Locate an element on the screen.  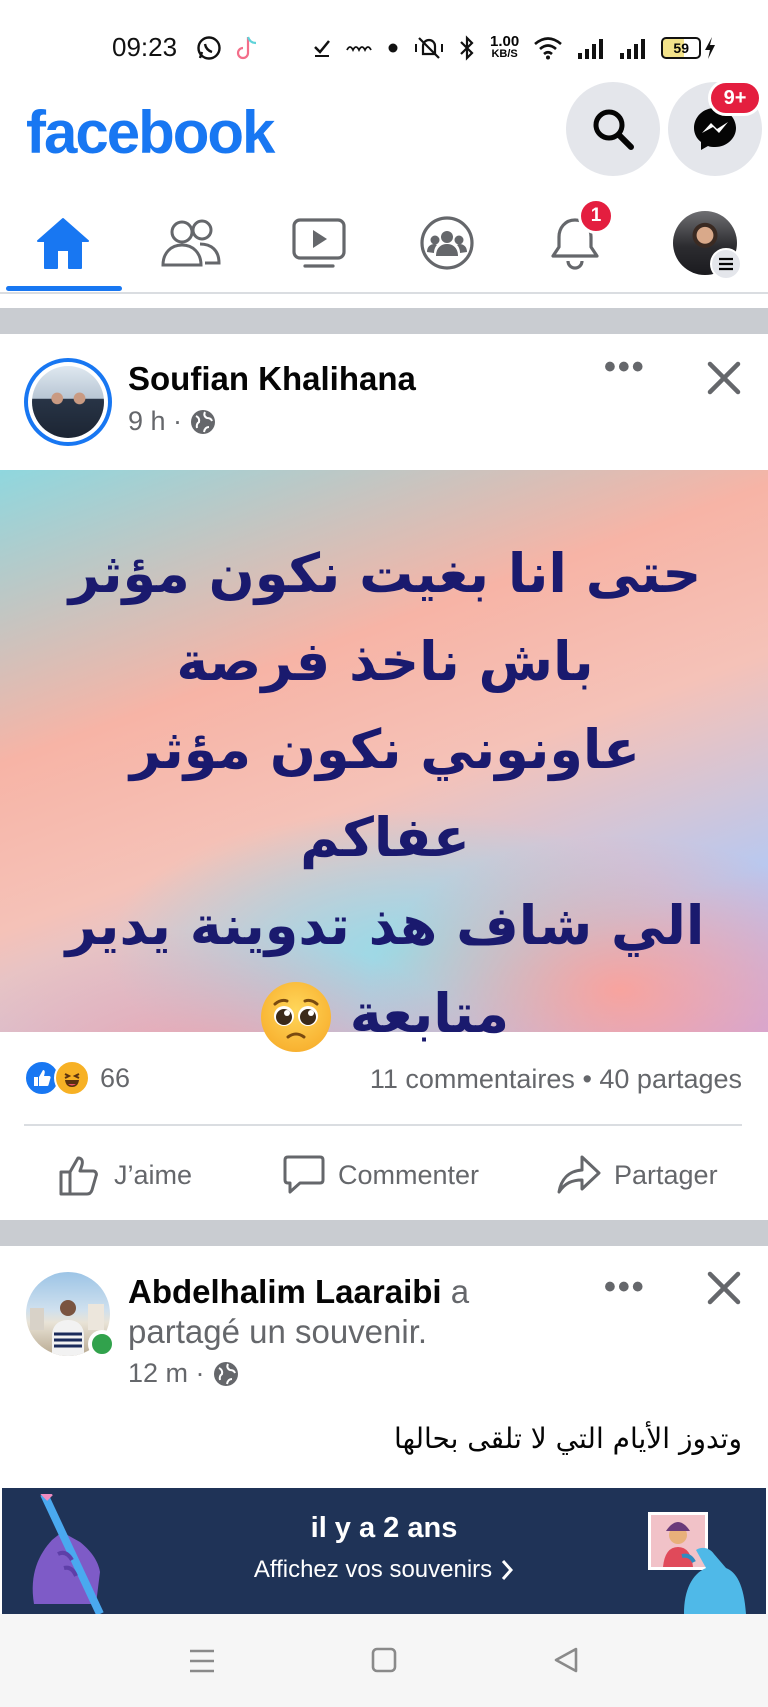
recent-apps-icon is located at coordinates (202, 1661).